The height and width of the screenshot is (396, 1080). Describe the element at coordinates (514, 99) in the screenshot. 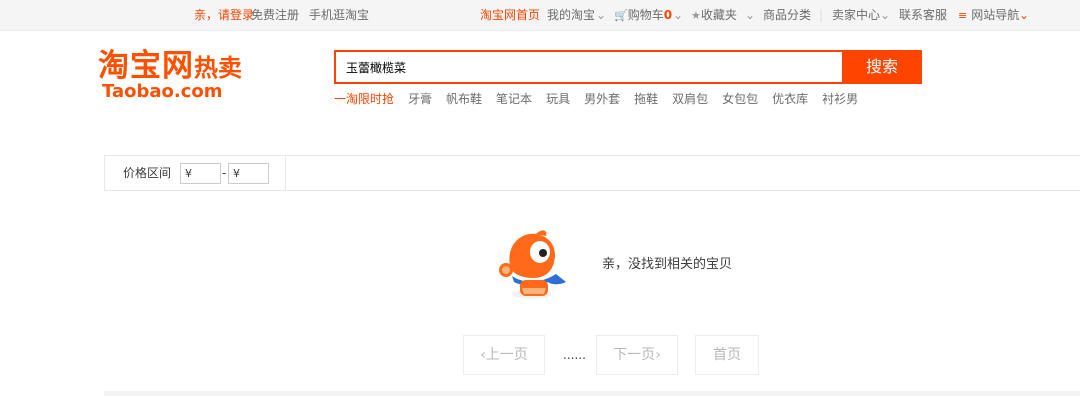

I see `hotword-link: 笔记本` at that location.